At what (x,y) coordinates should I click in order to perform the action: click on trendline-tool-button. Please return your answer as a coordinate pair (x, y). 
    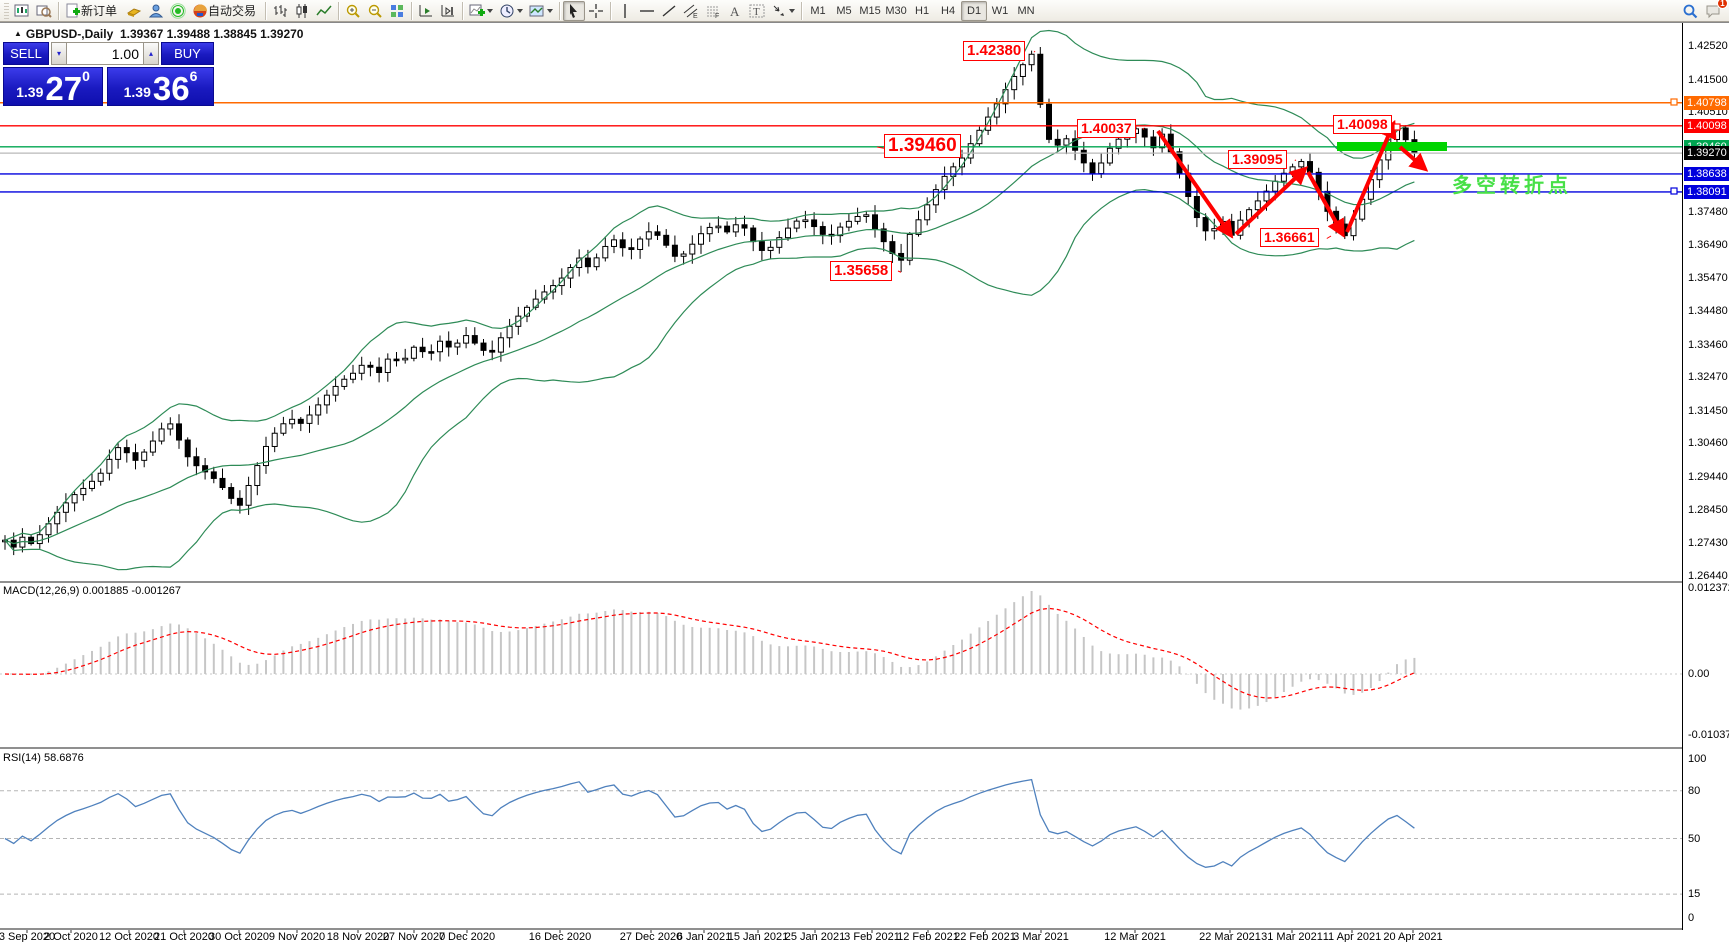
    Looking at the image, I should click on (669, 11).